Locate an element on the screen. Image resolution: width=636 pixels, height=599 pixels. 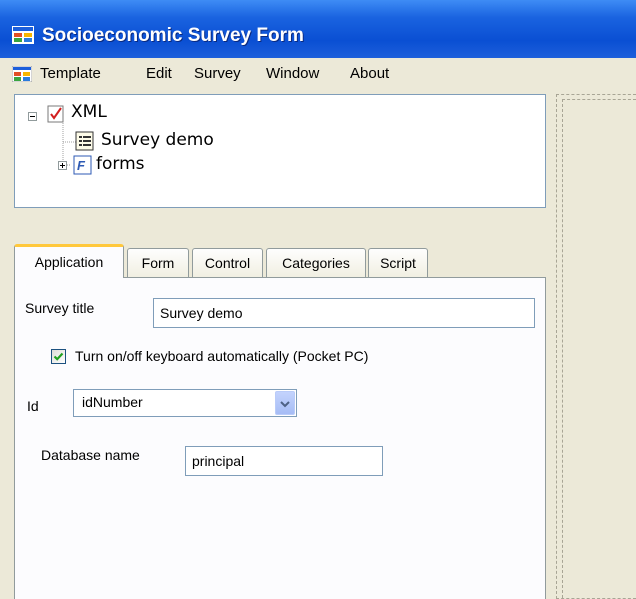
tab-categories: Categories is located at coordinates (316, 262).